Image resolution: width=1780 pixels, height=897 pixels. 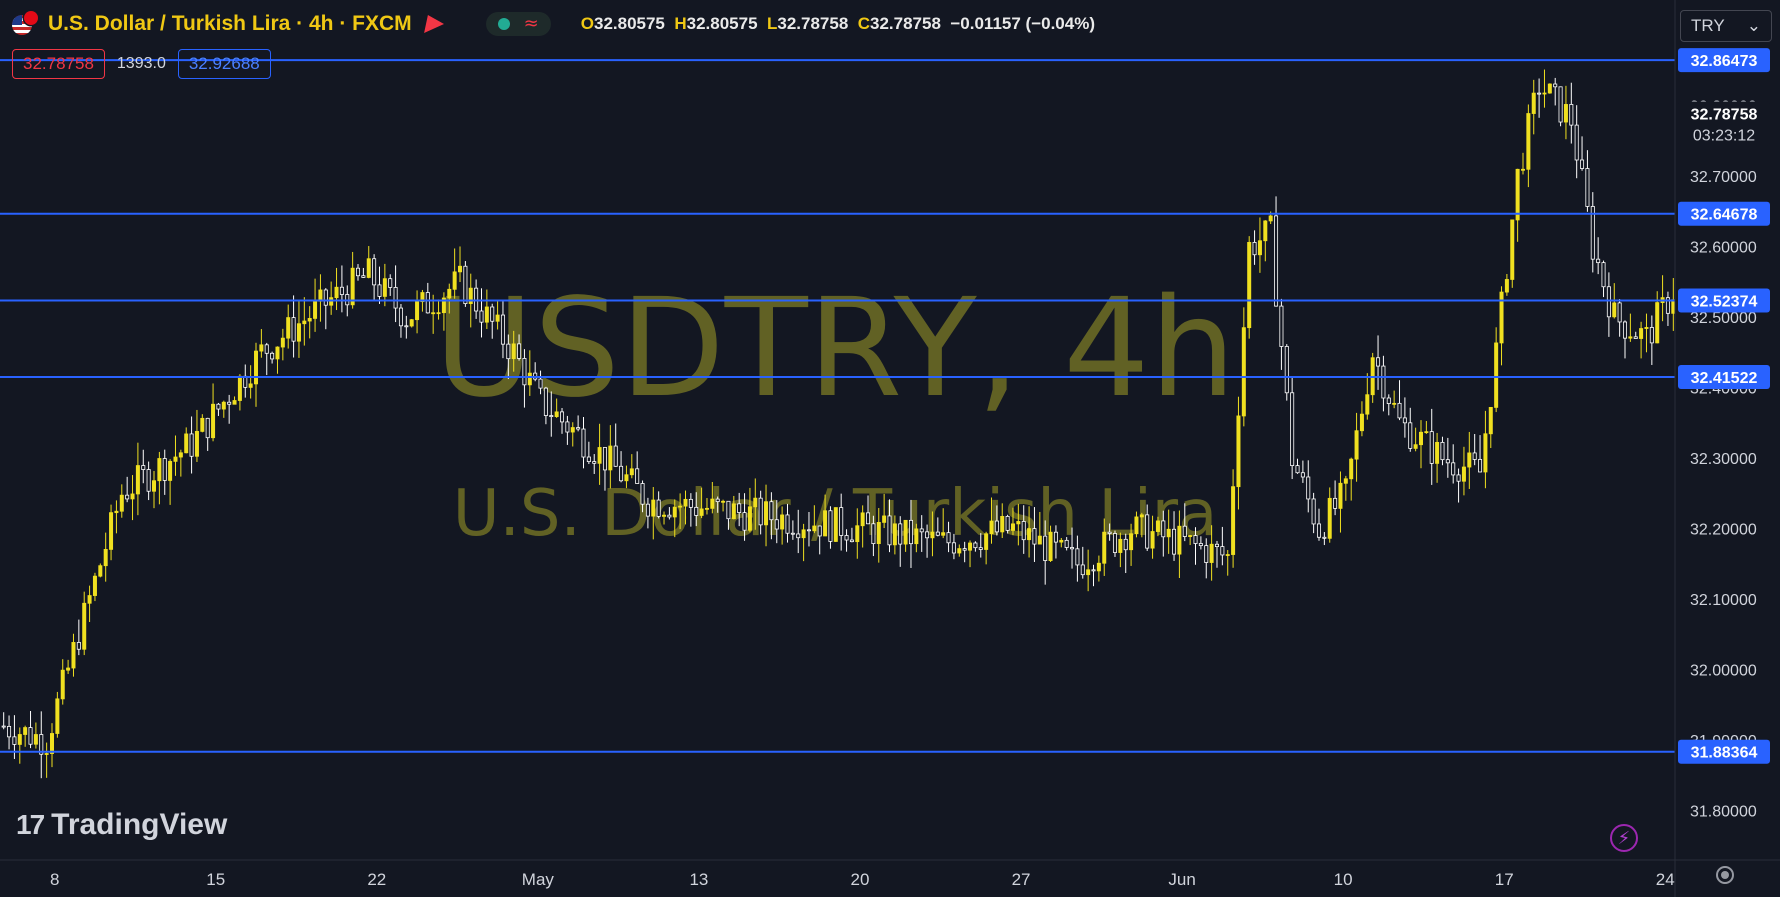 What do you see at coordinates (1343, 879) in the screenshot?
I see `time-tick-label: 10` at bounding box center [1343, 879].